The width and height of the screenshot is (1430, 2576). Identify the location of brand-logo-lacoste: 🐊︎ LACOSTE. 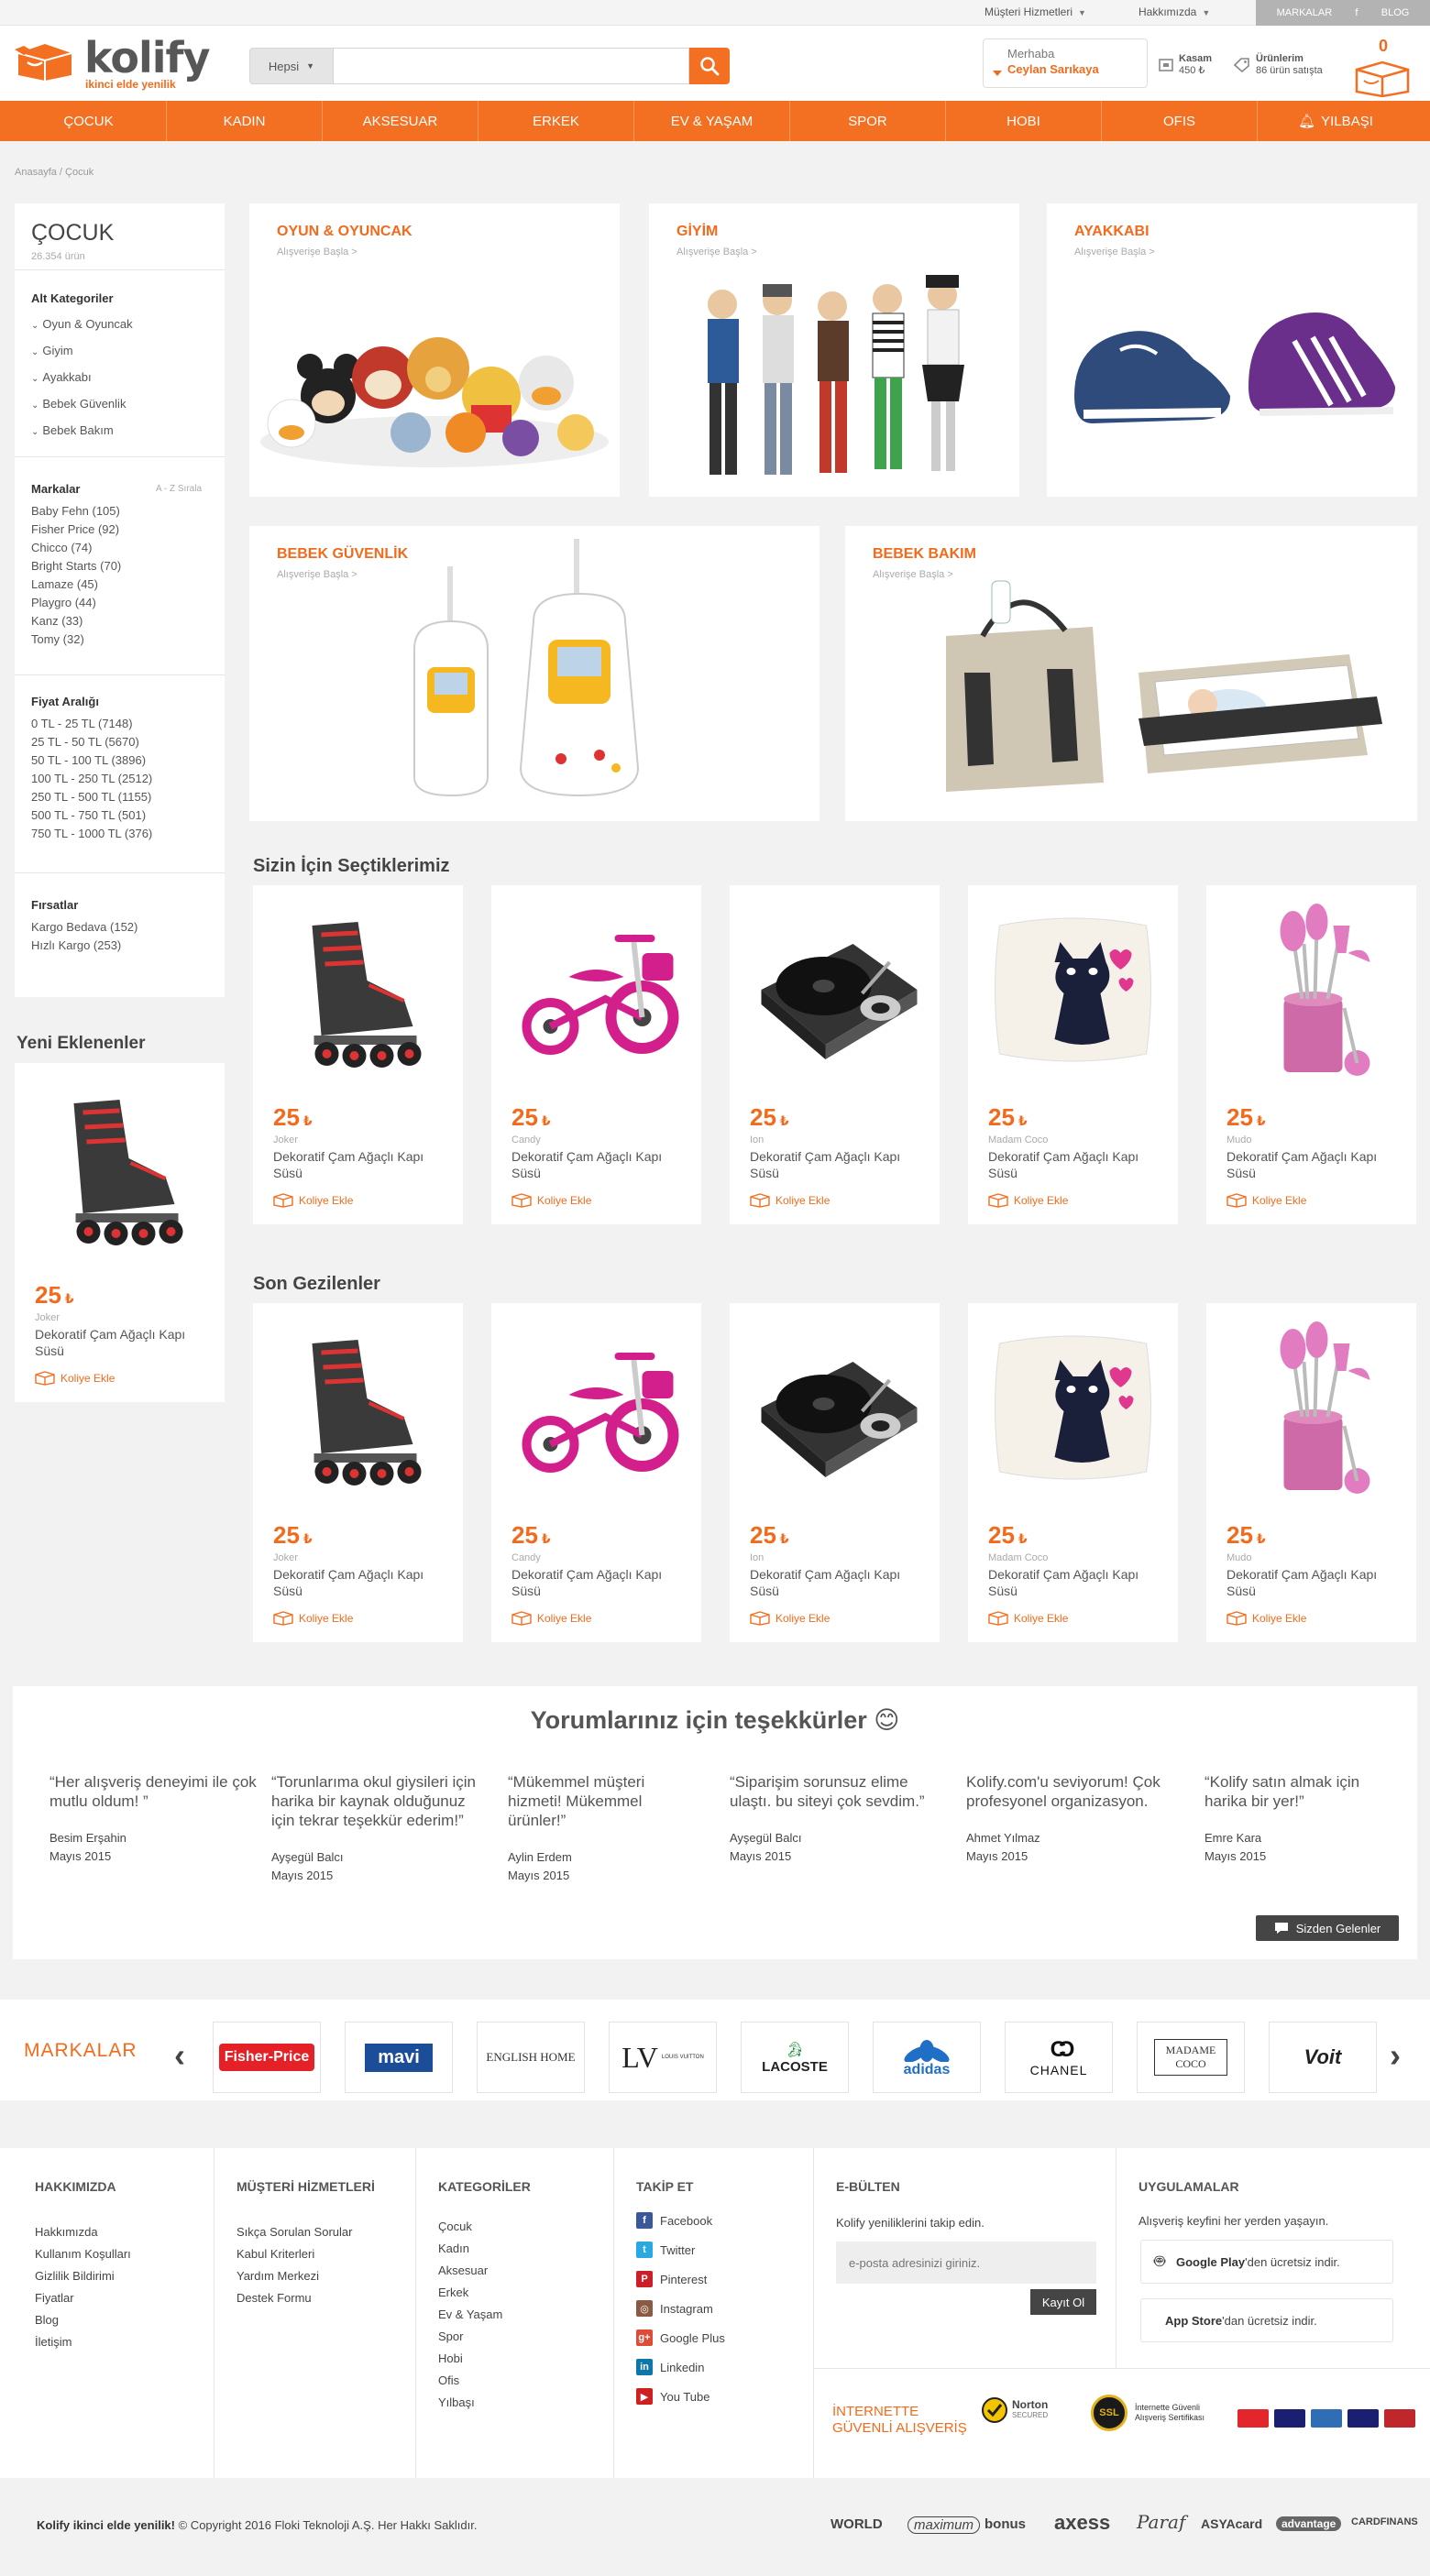
(795, 2057).